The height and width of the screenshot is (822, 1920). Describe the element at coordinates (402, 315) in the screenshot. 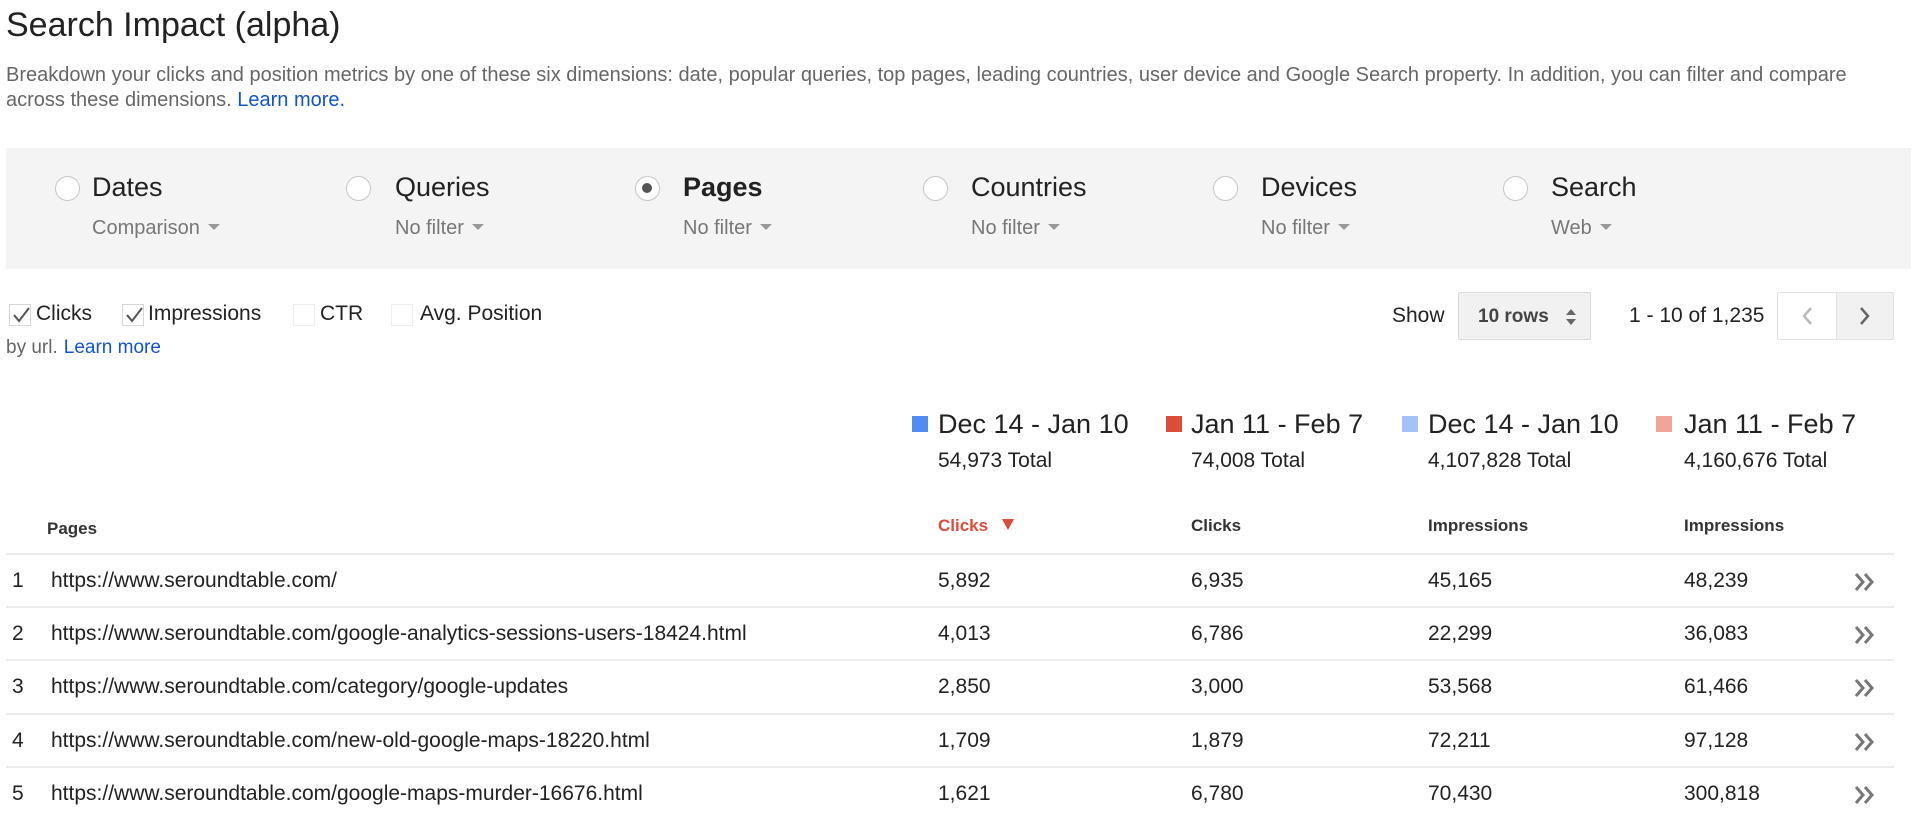

I see `checkbox-avg-position` at that location.